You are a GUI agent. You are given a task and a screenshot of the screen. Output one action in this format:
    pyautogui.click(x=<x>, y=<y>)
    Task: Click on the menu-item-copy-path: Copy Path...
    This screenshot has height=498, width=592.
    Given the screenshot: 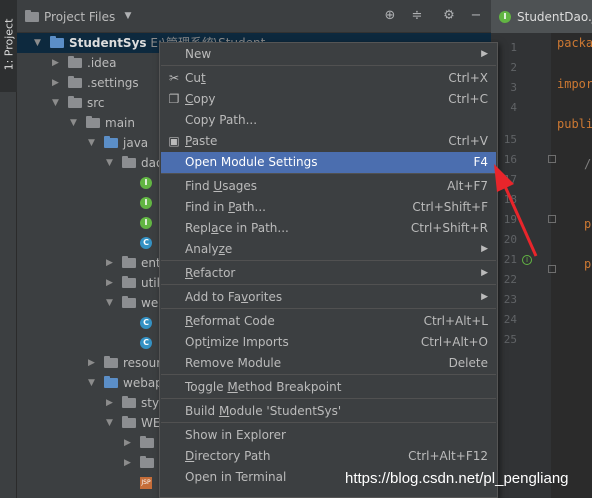 What is the action you would take?
    pyautogui.click(x=328, y=120)
    